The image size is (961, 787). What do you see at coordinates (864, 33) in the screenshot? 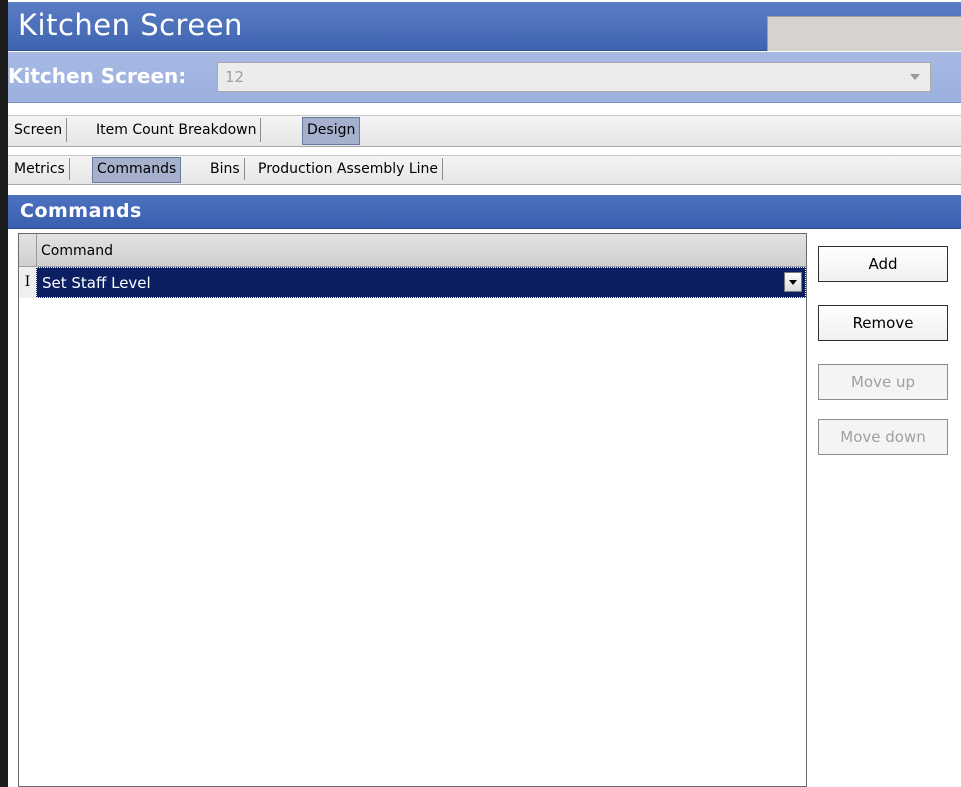
I see `title-bar-panel` at bounding box center [864, 33].